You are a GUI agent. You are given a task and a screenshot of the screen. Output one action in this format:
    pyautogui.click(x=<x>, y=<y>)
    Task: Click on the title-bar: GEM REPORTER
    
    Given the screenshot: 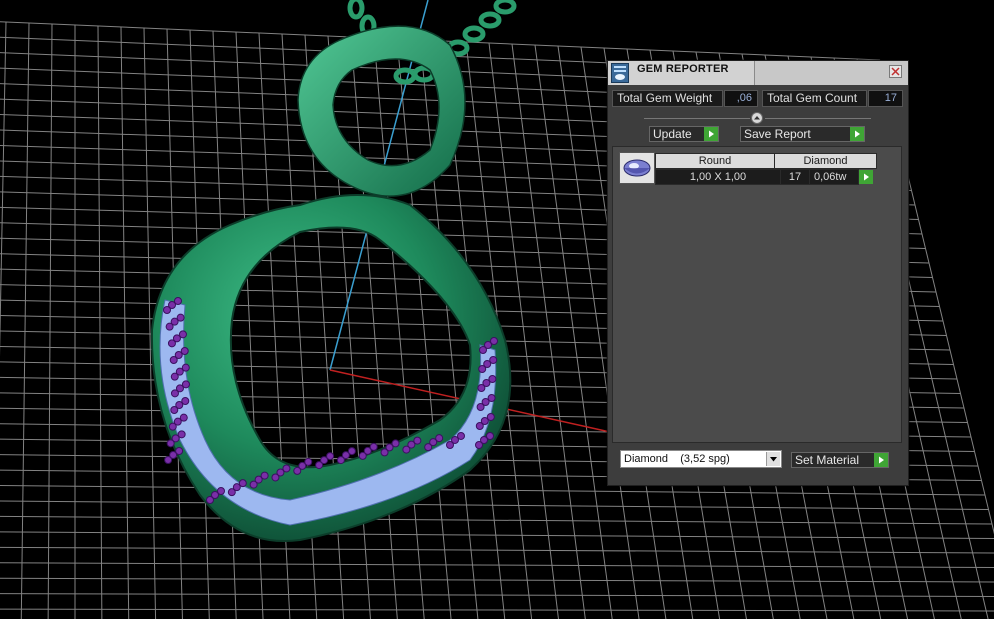 What is the action you would take?
    pyautogui.click(x=758, y=73)
    